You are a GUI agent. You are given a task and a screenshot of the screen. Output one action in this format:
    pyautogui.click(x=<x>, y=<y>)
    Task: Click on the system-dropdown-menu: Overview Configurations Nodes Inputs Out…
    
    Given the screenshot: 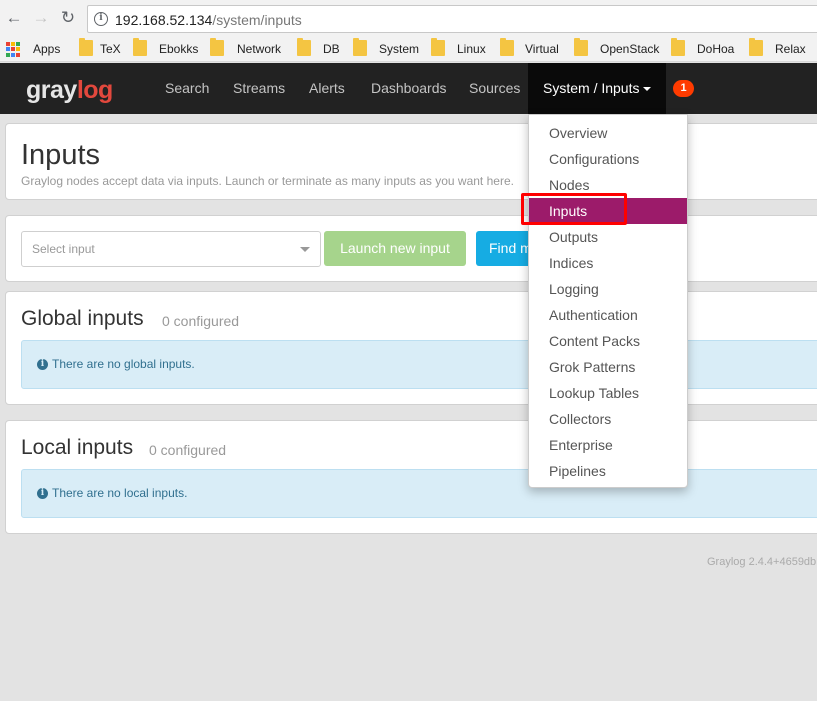 What is the action you would take?
    pyautogui.click(x=608, y=301)
    